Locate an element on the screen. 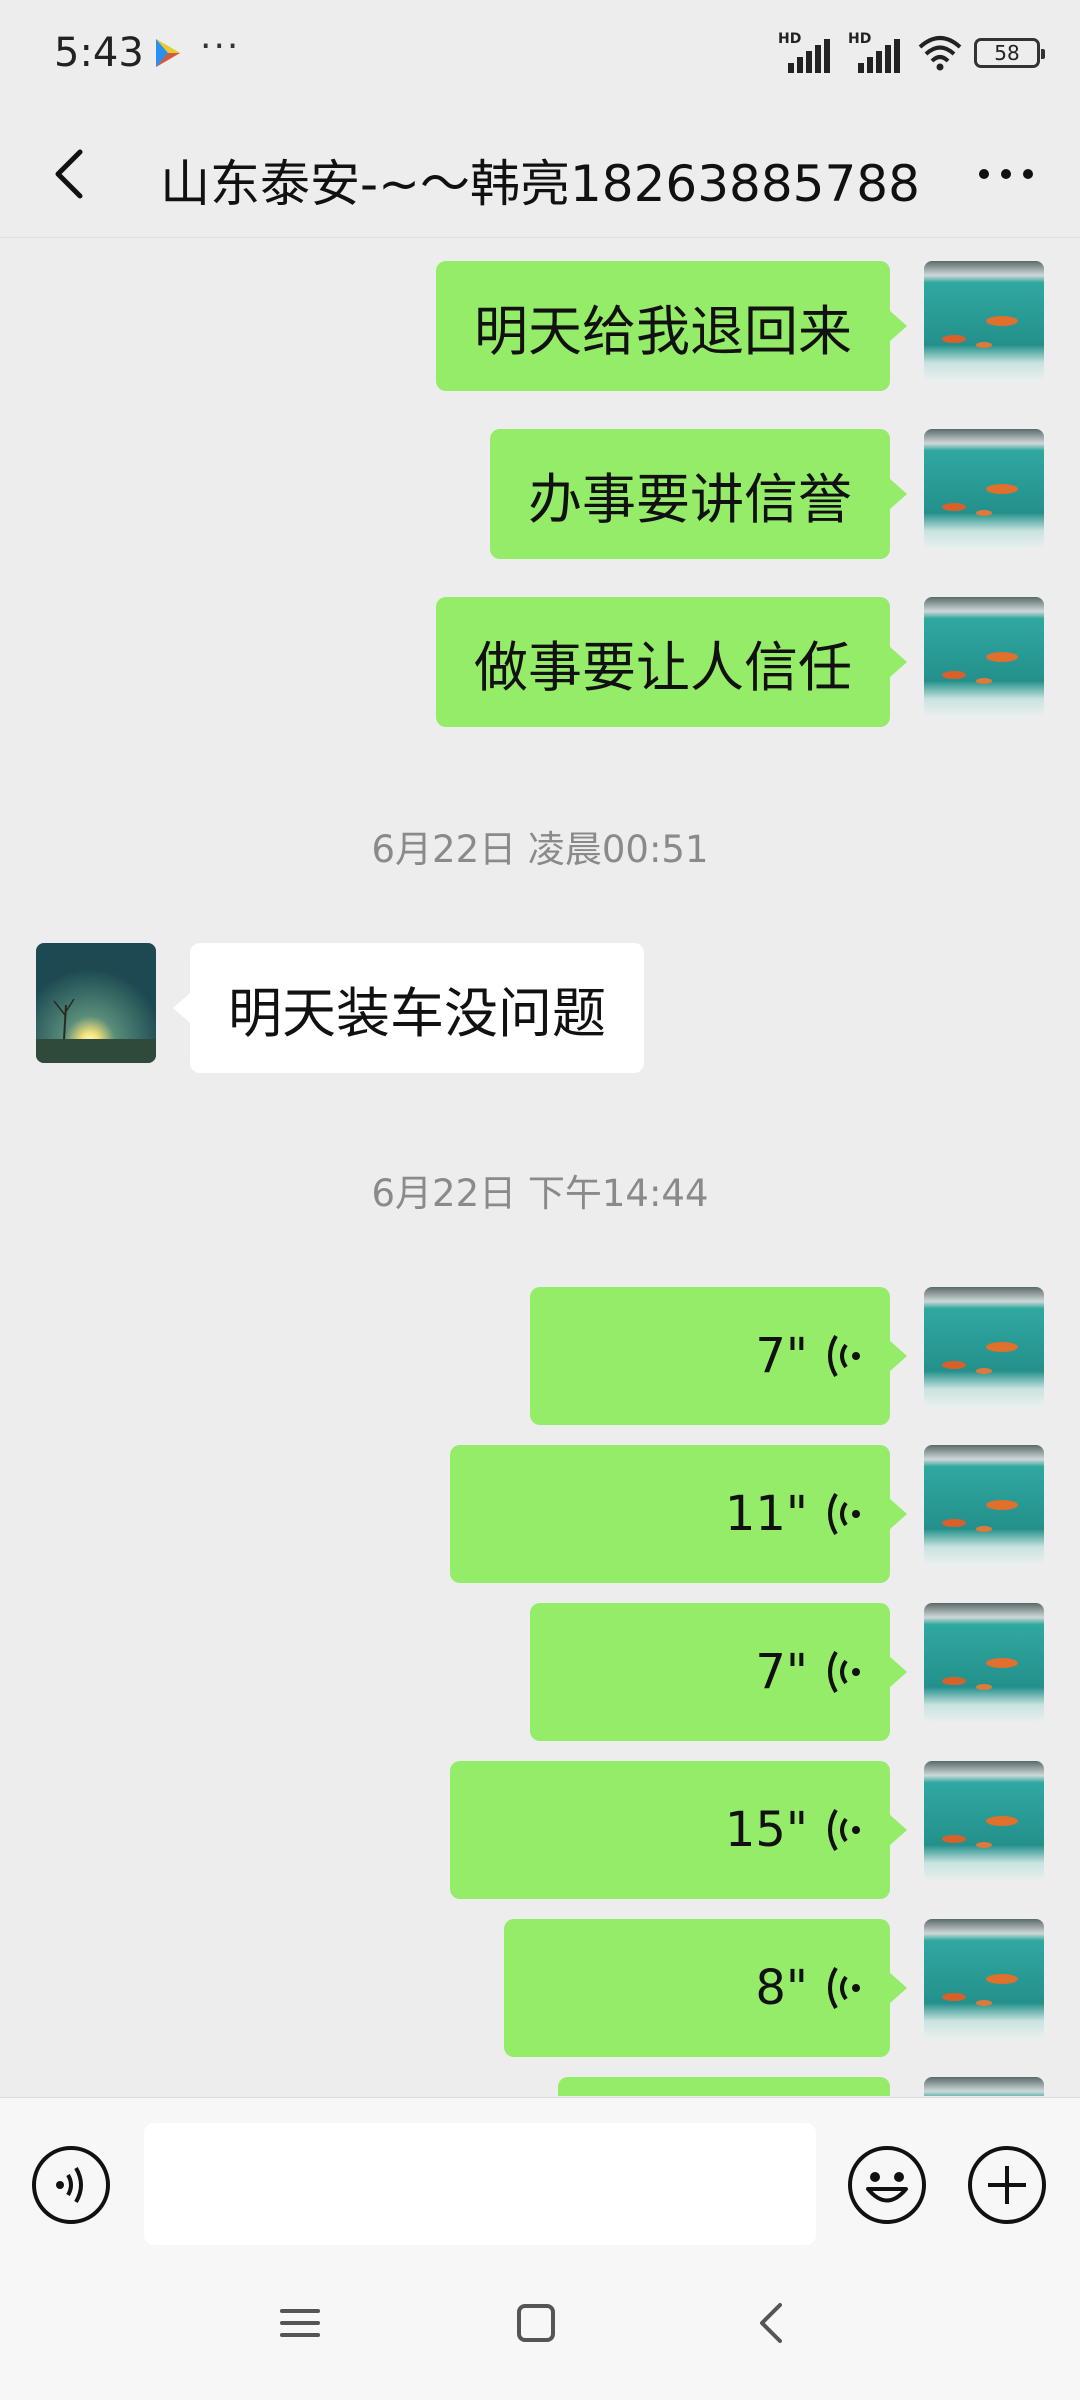  contact-avatar is located at coordinates (96, 1003).